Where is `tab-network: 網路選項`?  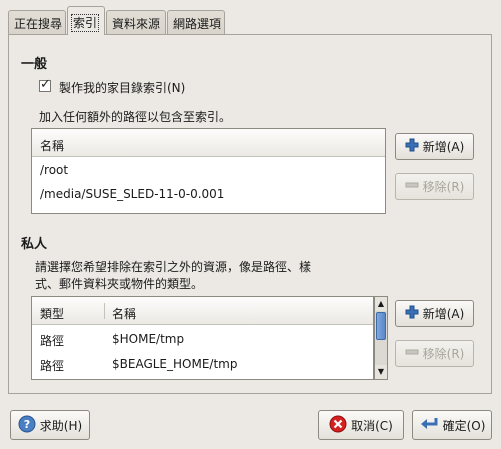
tab-network: 網路選項 is located at coordinates (196, 22).